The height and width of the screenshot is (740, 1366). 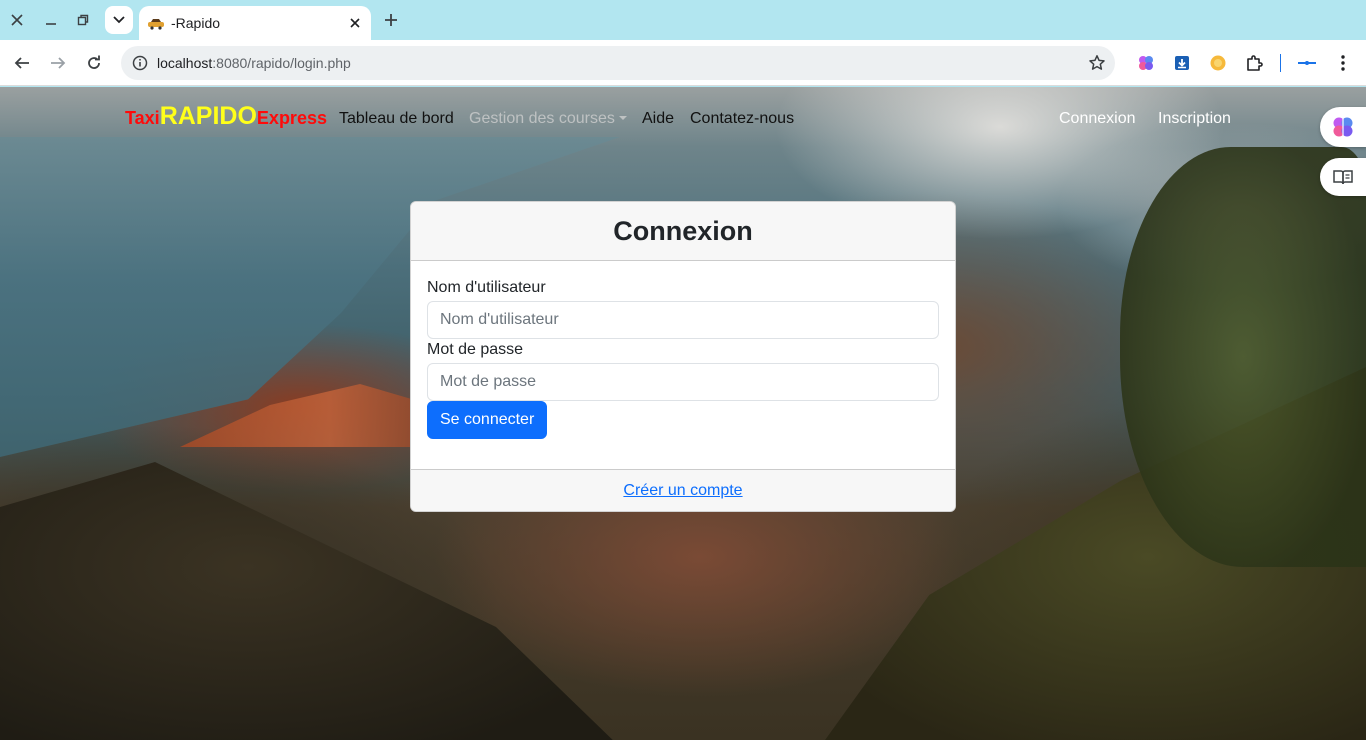 What do you see at coordinates (1097, 119) in the screenshot?
I see `nav-link-login: Connexion` at bounding box center [1097, 119].